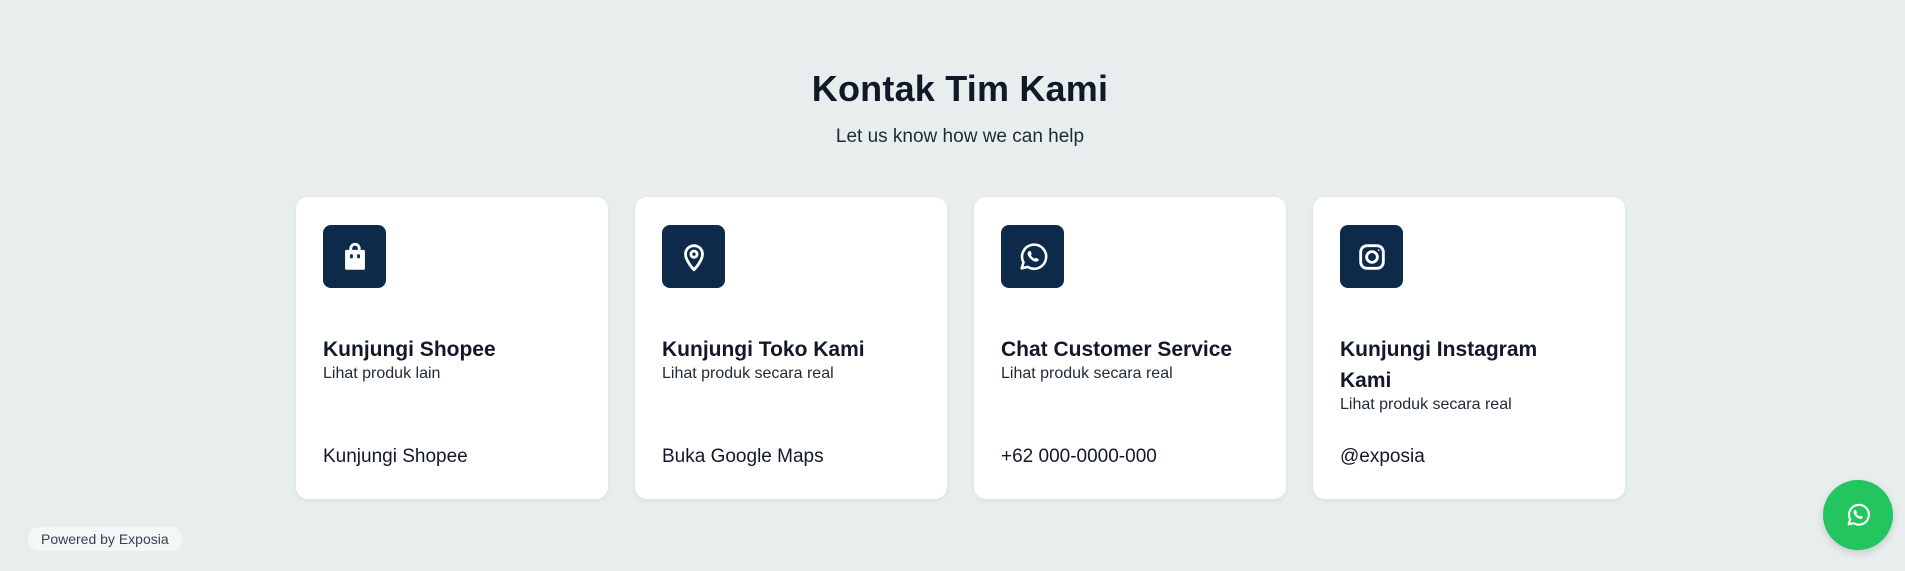  What do you see at coordinates (354, 256) in the screenshot?
I see `shopping-bag-icon` at bounding box center [354, 256].